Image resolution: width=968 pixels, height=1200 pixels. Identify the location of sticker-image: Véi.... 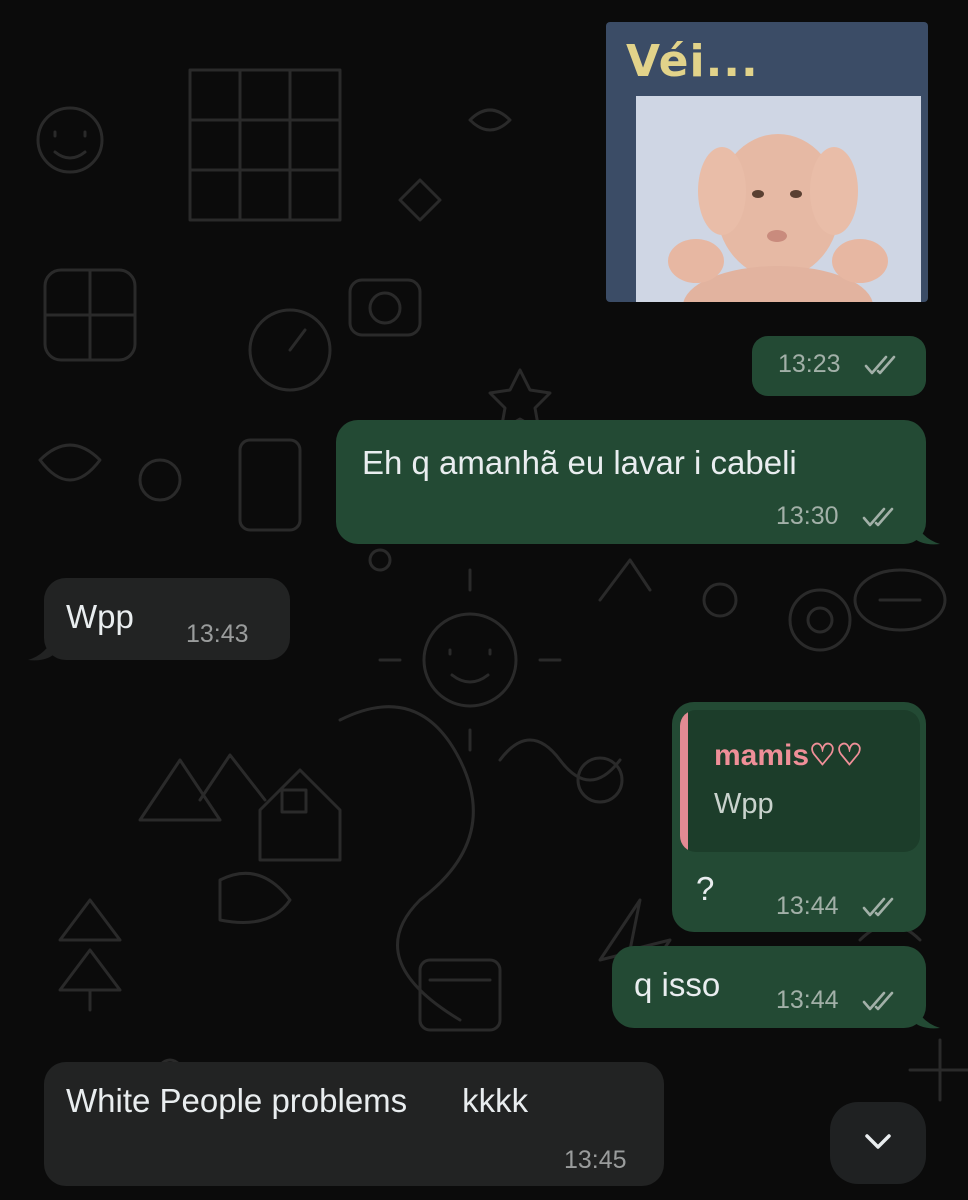
(767, 162).